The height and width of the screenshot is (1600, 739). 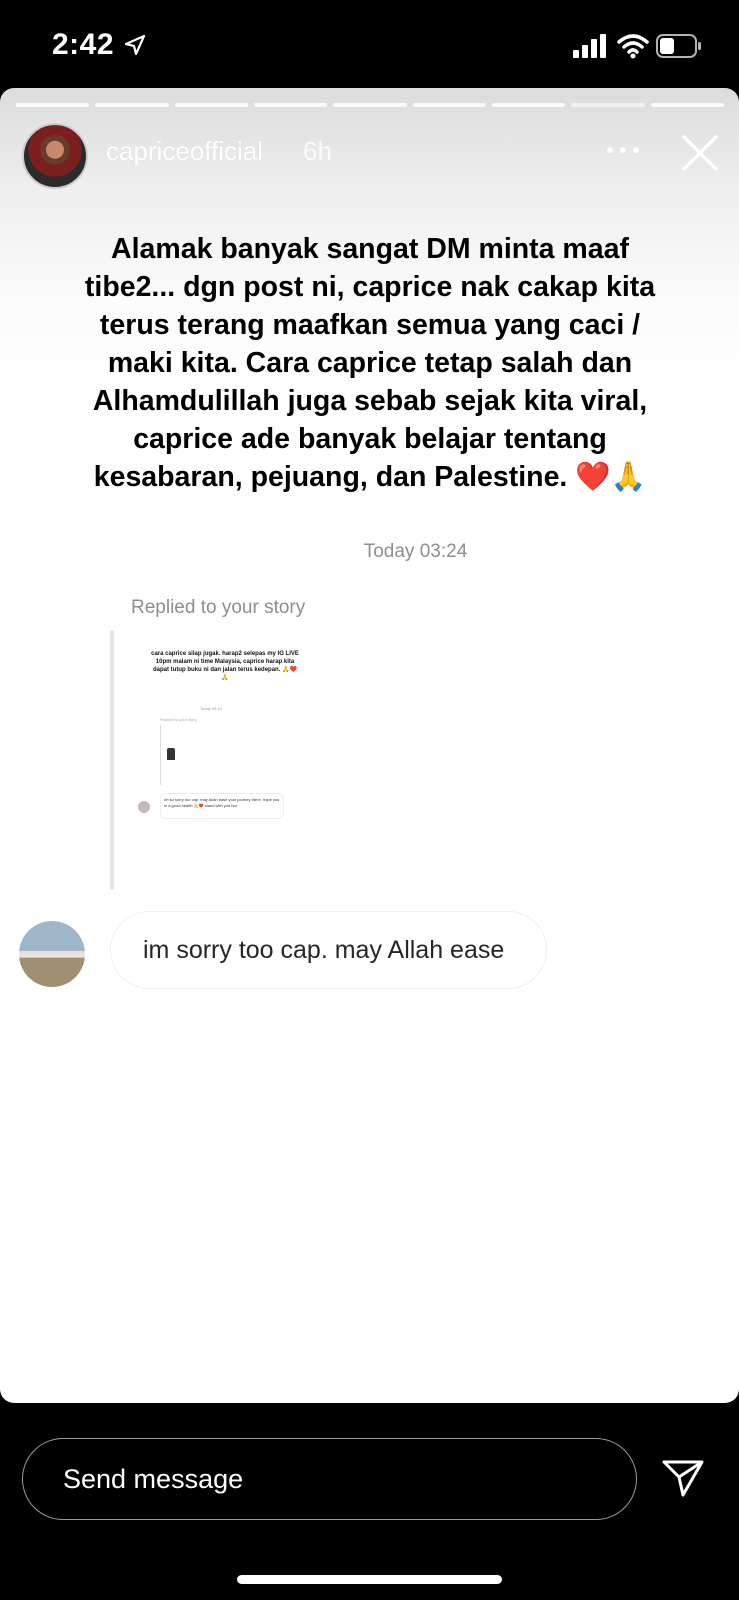 What do you see at coordinates (317, 151) in the screenshot?
I see `story-time-ago: 6h` at bounding box center [317, 151].